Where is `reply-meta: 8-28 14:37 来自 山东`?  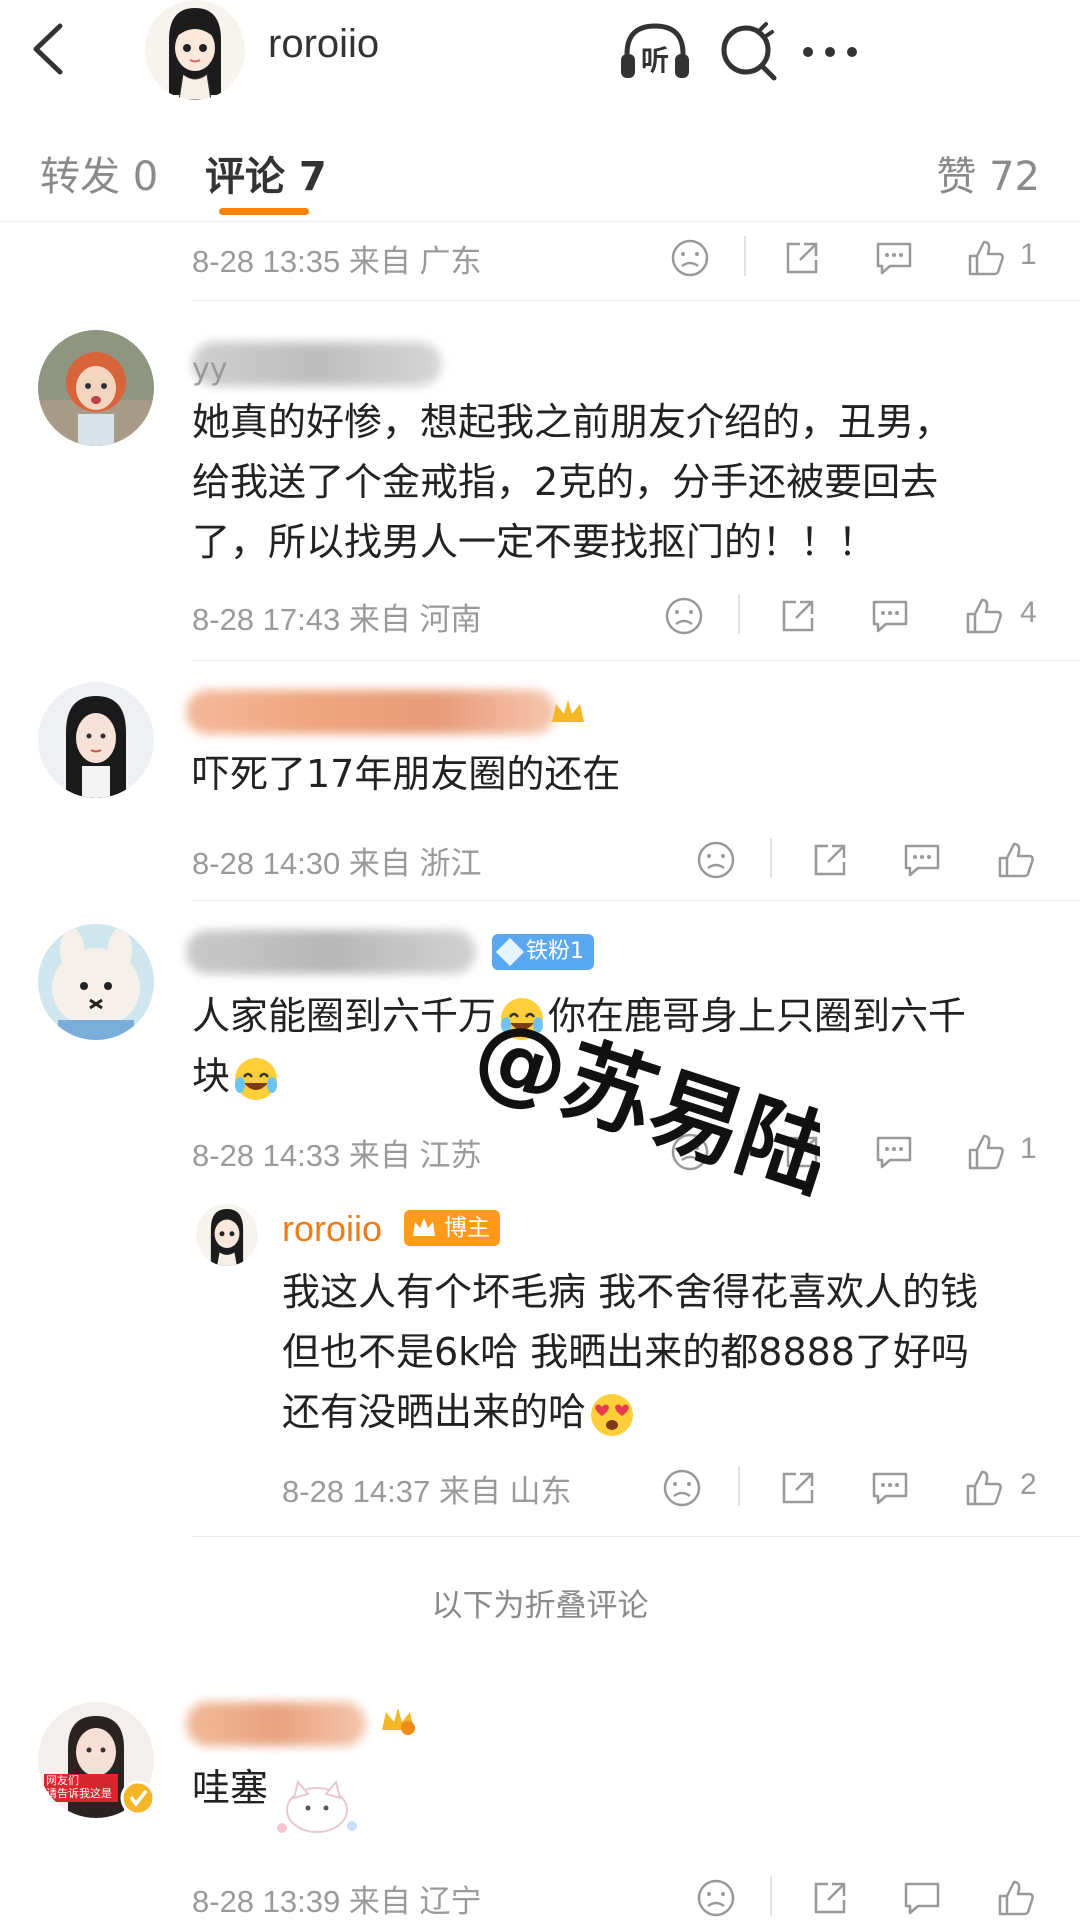
reply-meta: 8-28 14:37 来自 山东 is located at coordinates (427, 1491).